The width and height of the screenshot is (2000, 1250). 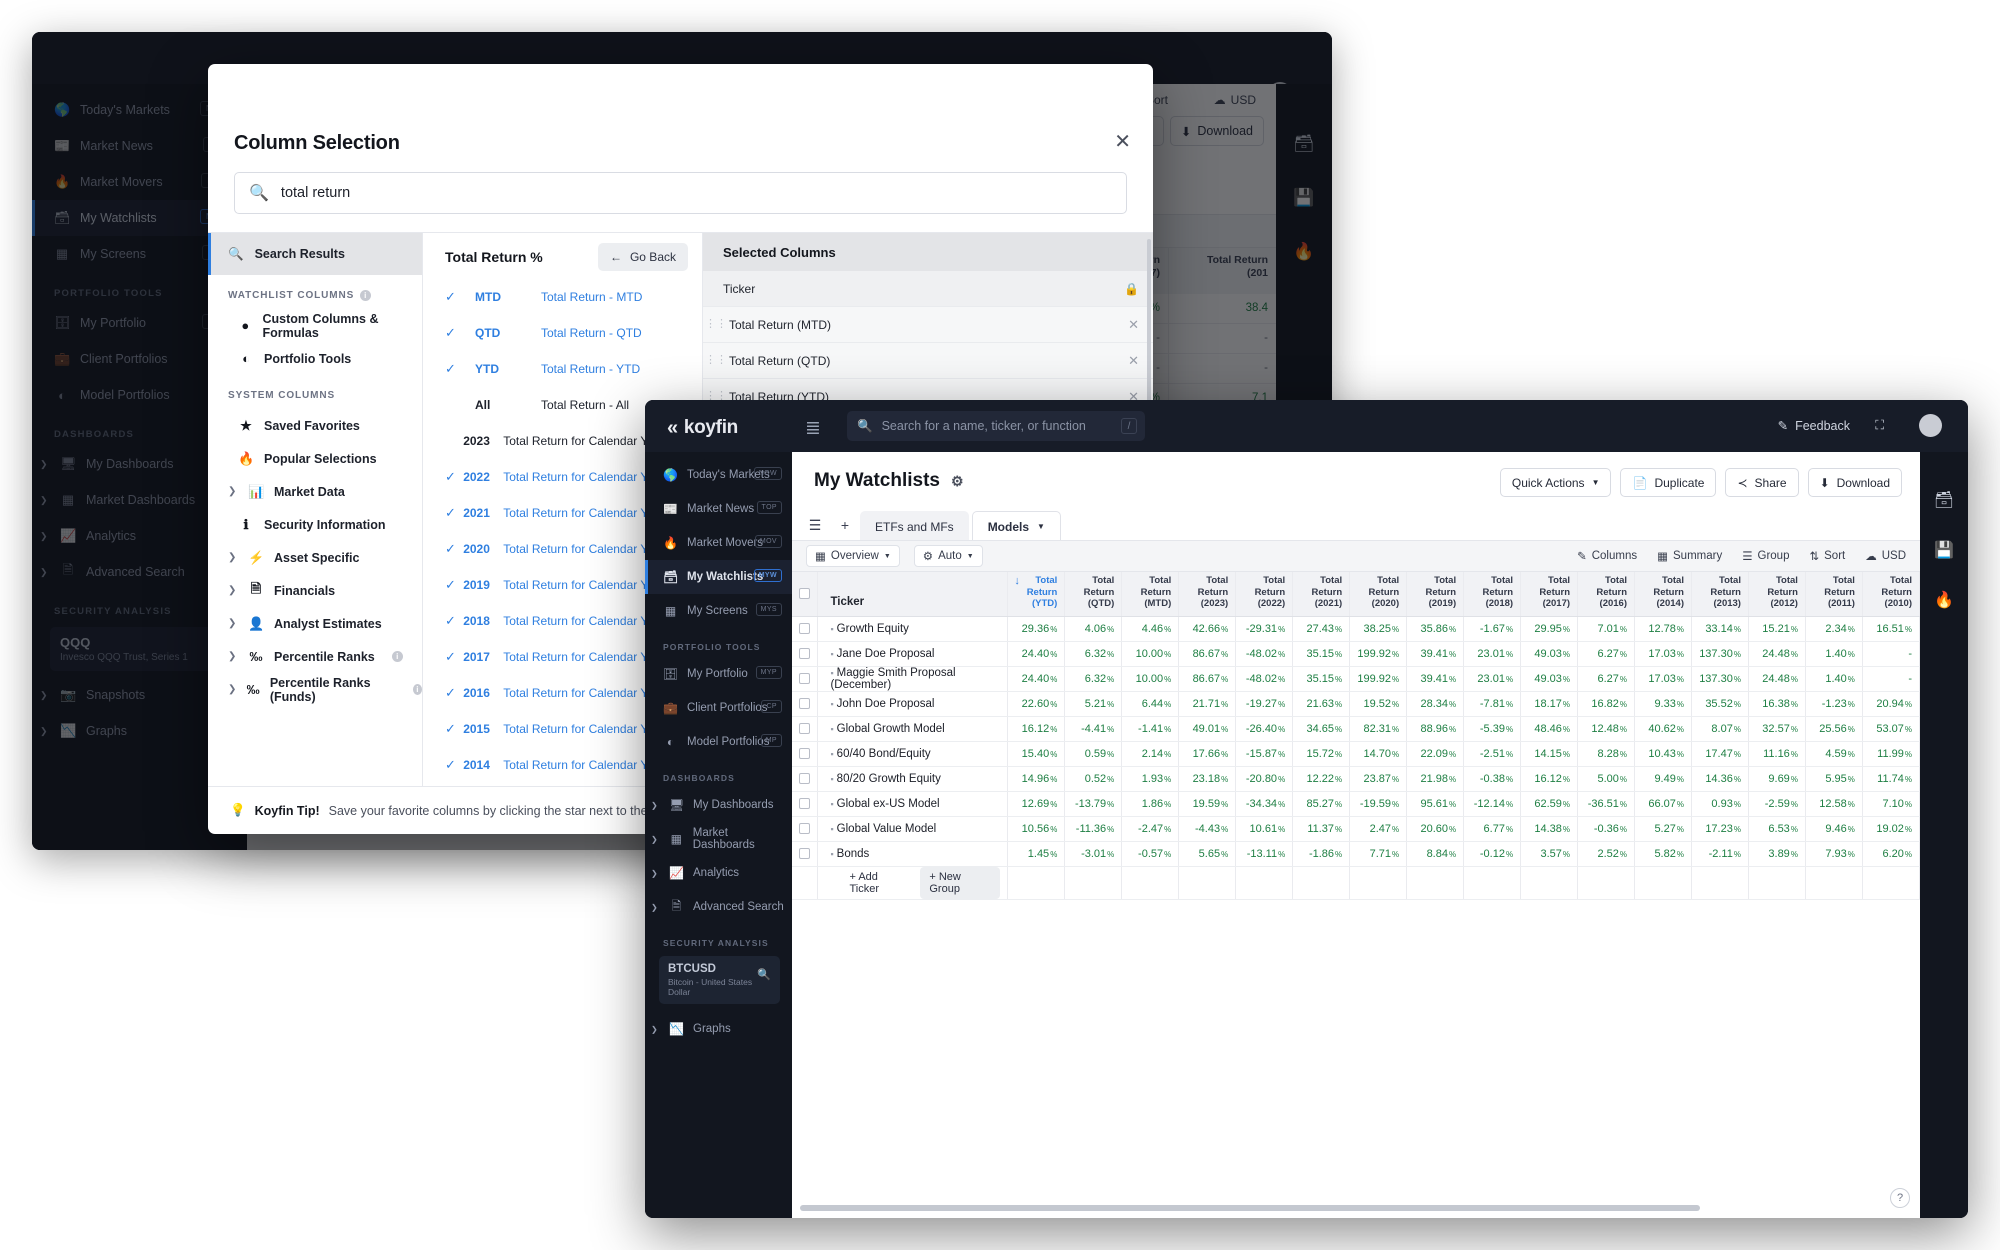 I want to click on quick-actions-button: Quick Actions ▼, so click(x=1555, y=482).